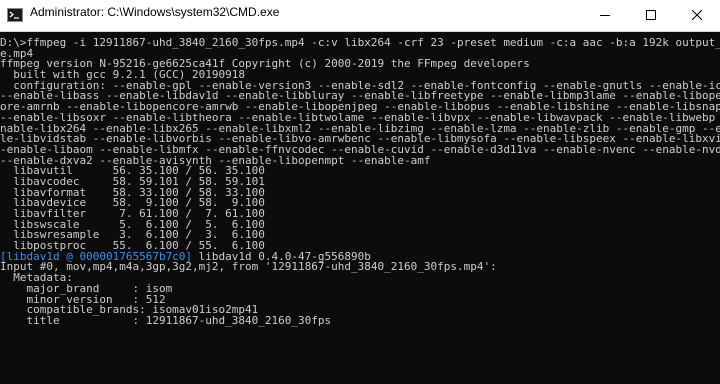 This screenshot has height=384, width=720. I want to click on decoder-message: libdav1d 0.4.0-47-g556890b, so click(281, 257).